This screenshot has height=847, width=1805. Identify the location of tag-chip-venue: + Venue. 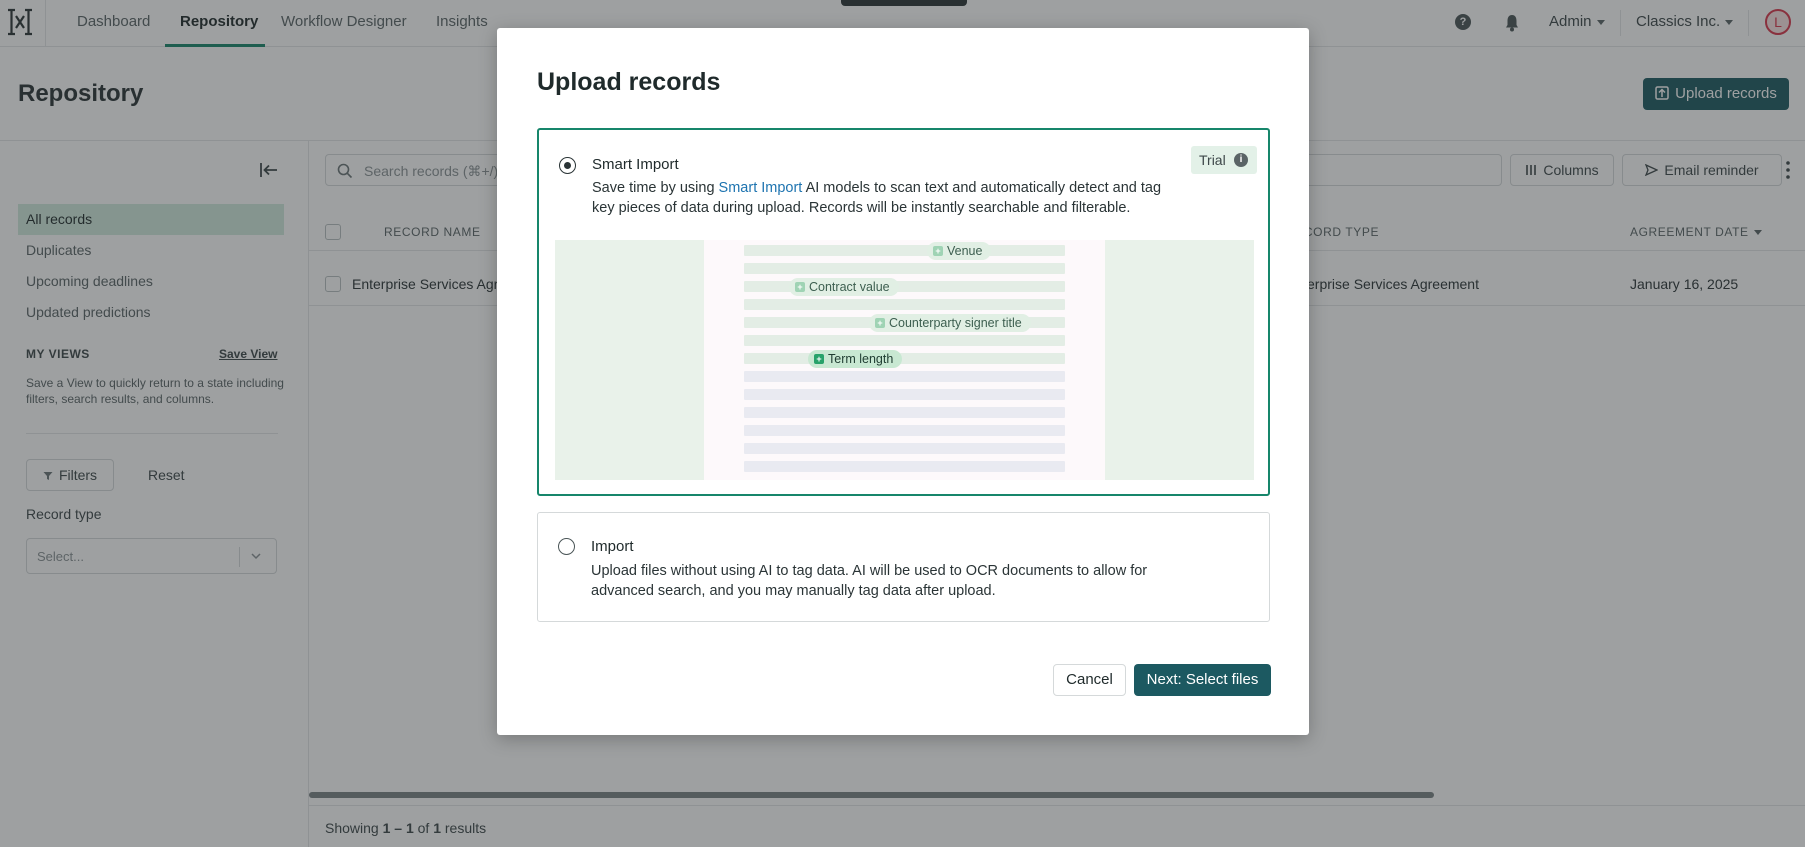
(959, 251).